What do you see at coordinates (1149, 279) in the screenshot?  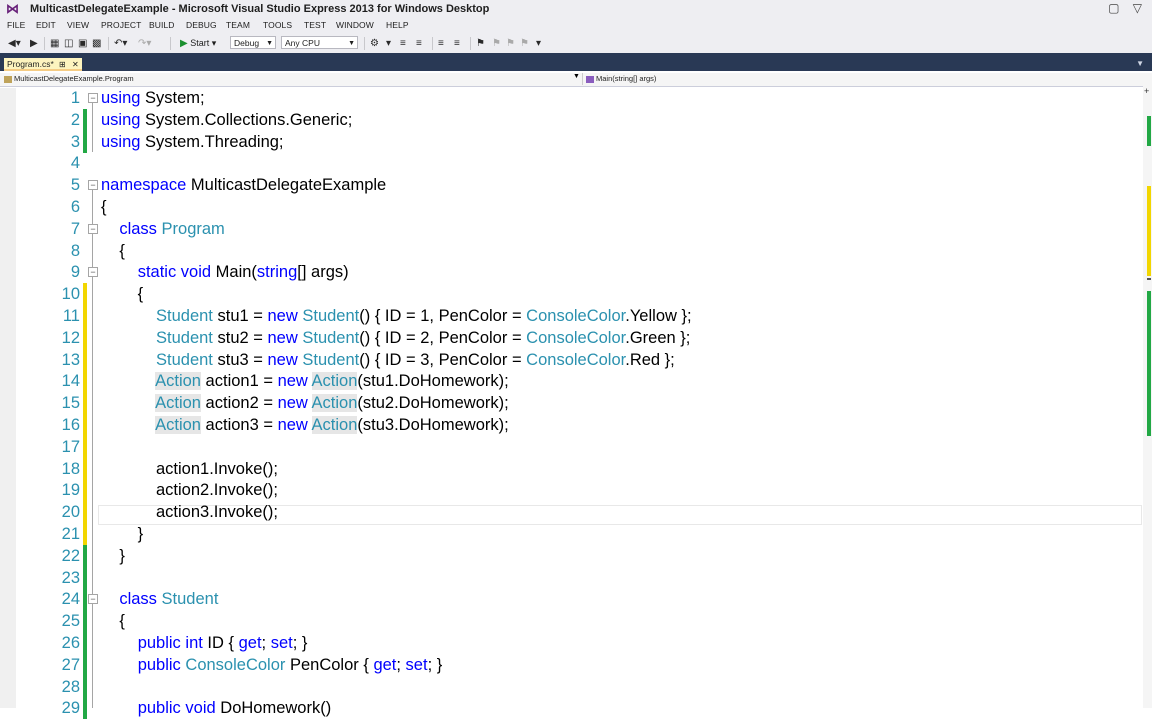 I see `scroll-position-marker` at bounding box center [1149, 279].